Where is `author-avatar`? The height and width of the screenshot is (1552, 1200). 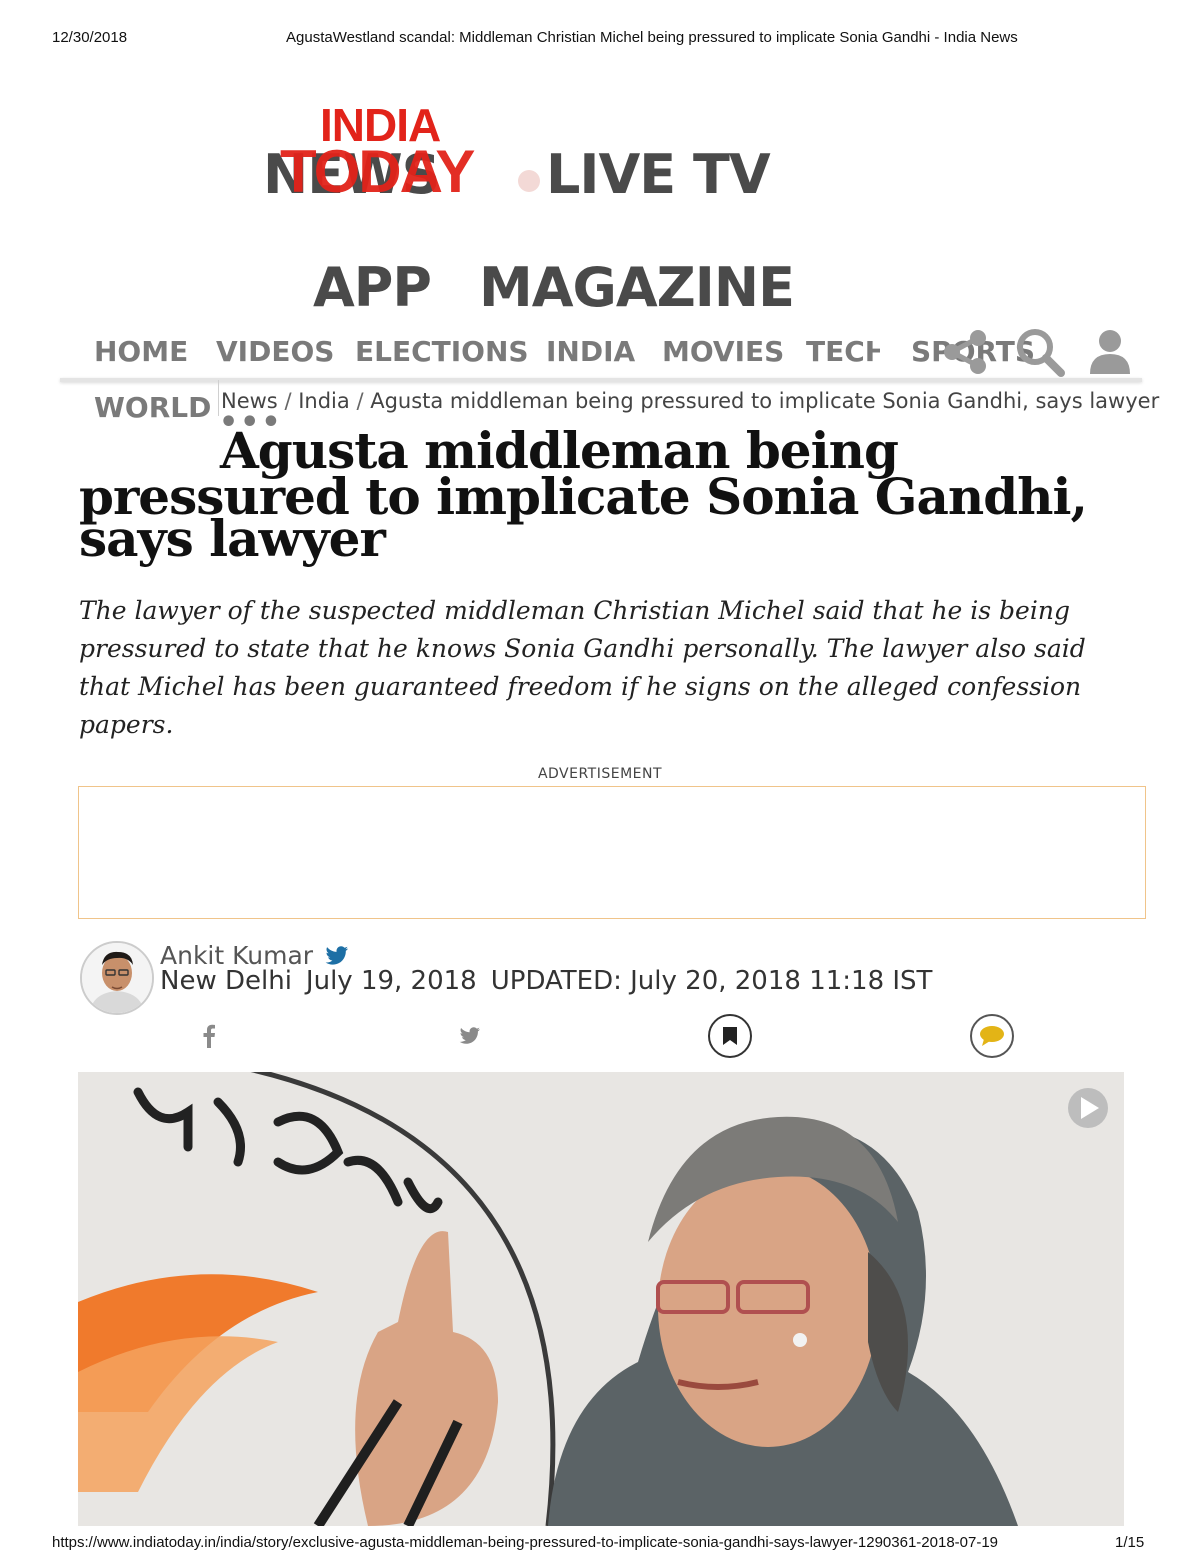 author-avatar is located at coordinates (117, 978).